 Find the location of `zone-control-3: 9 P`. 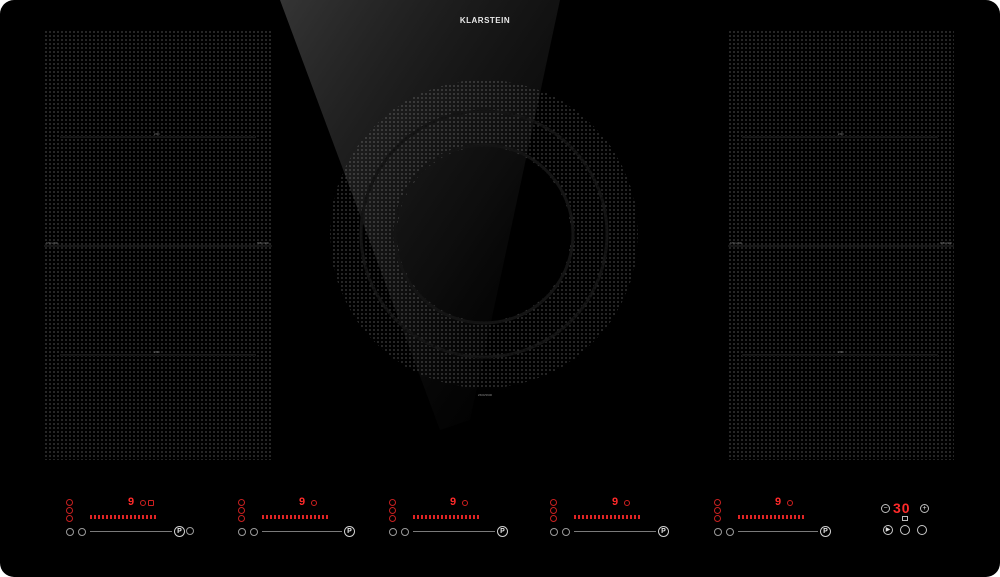

zone-control-3: 9 P is located at coordinates (454, 518).